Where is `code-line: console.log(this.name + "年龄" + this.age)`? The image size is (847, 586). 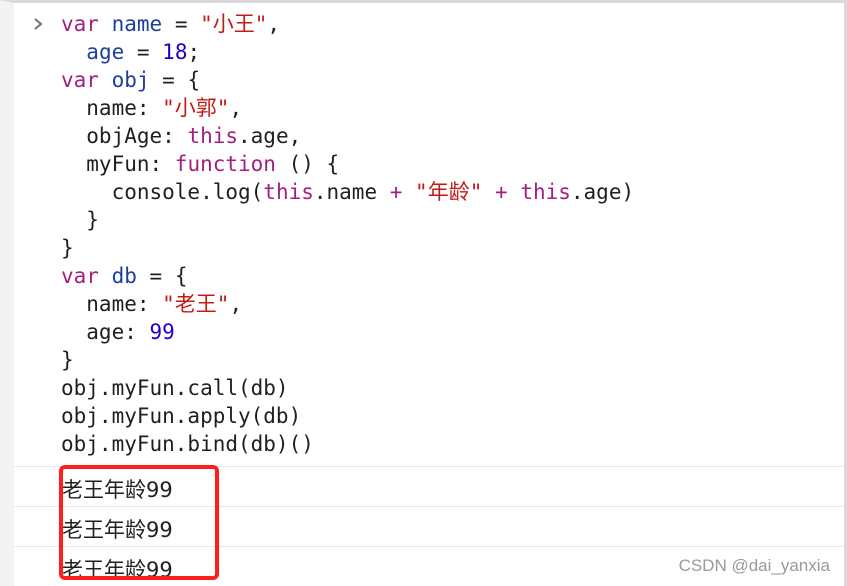 code-line: console.log(this.name + "年龄" + this.age) is located at coordinates (429, 192).